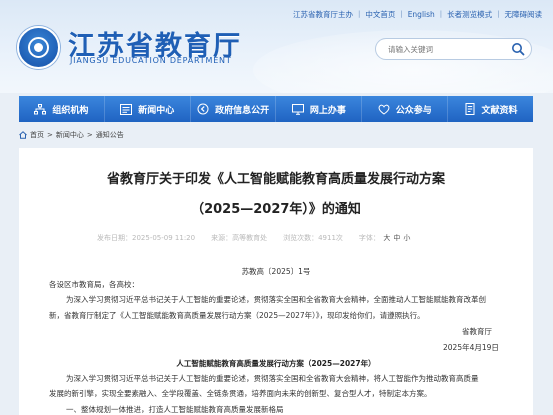  Describe the element at coordinates (276, 271) in the screenshot. I see `document-number: 苏教高〔2025〕1号` at that location.